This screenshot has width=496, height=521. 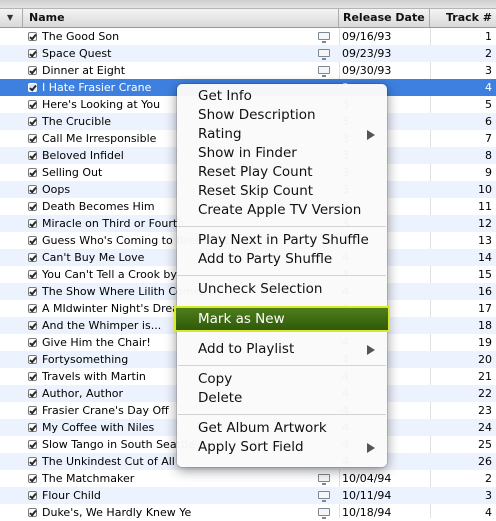 I want to click on table-row: Duke's, We Hardly Knew Ye 10/18/94 4, so click(x=248, y=512).